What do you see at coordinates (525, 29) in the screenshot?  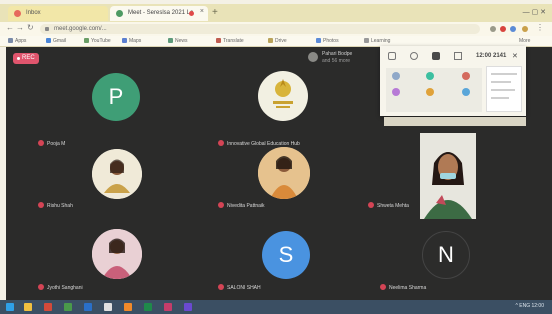 I see `profile-avatar` at bounding box center [525, 29].